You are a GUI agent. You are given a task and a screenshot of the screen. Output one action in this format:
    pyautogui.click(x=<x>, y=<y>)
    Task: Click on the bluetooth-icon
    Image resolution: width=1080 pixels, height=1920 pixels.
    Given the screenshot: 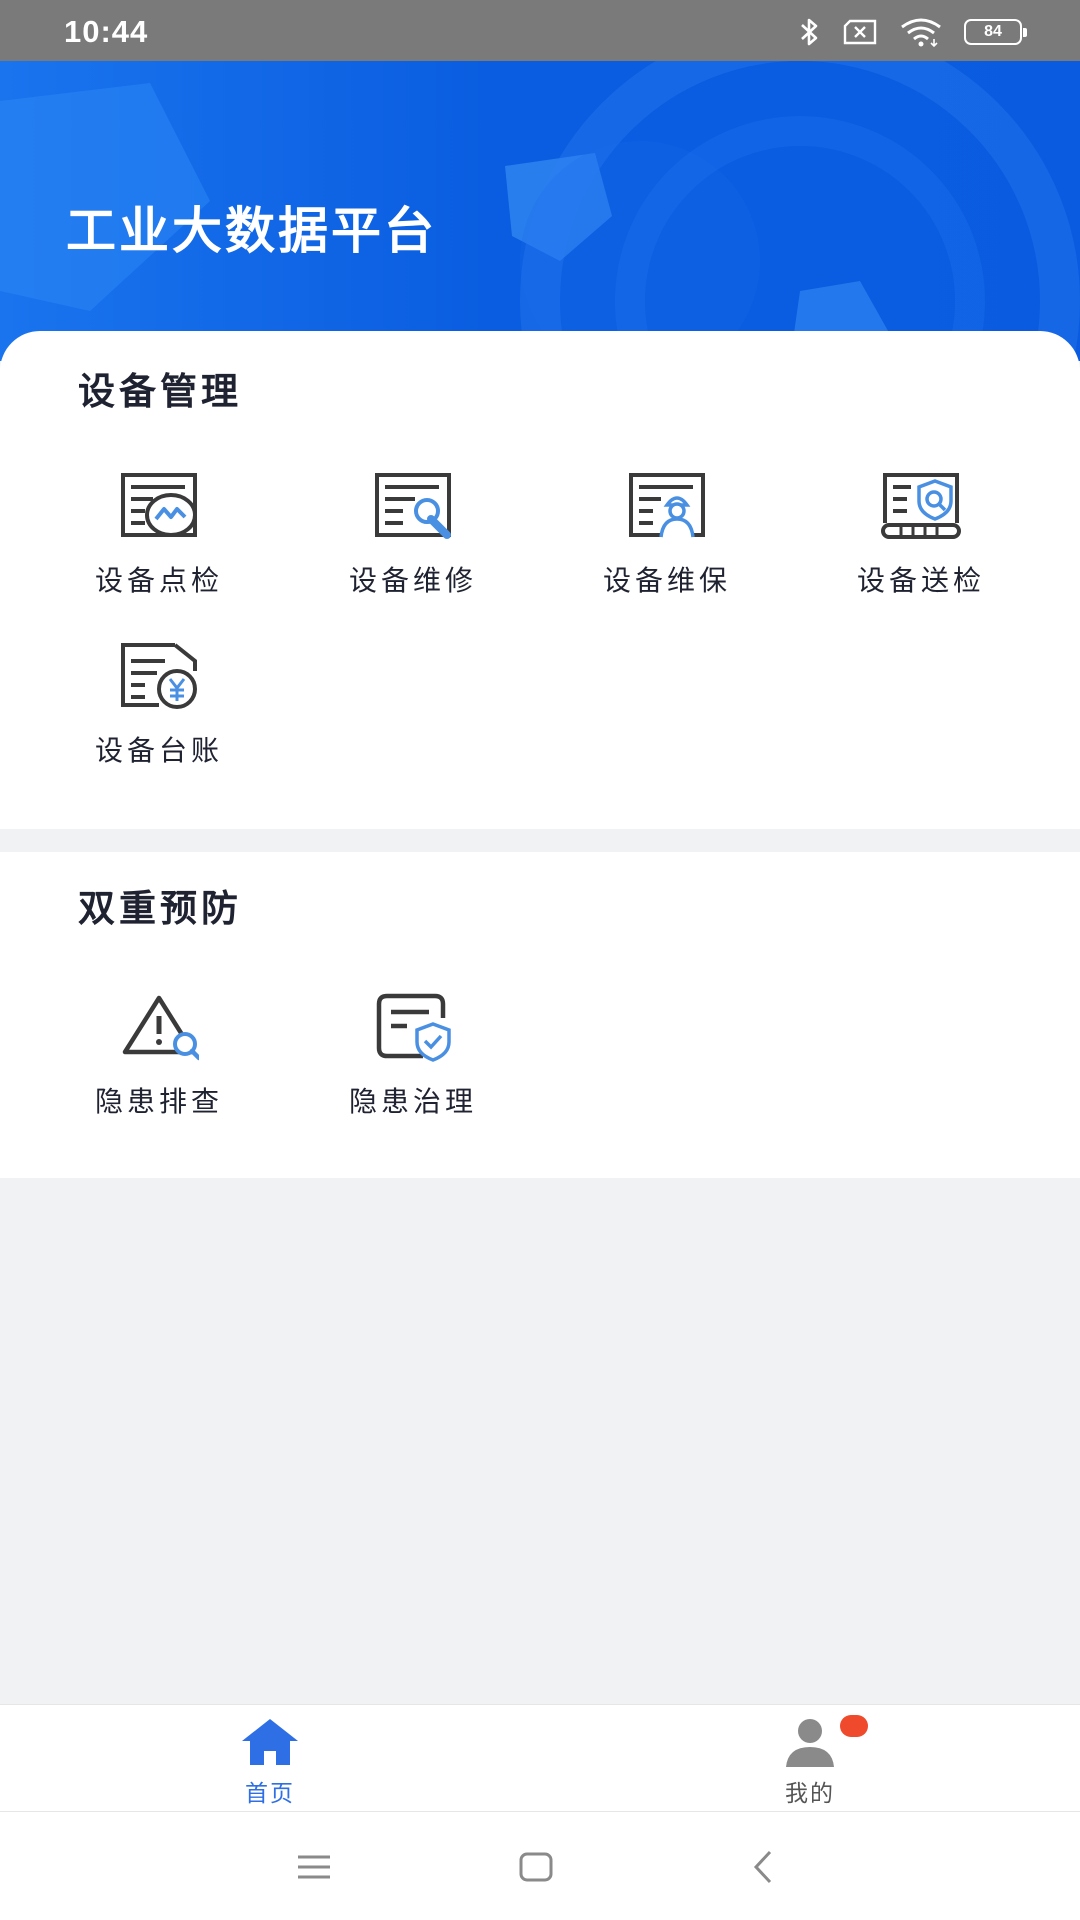 What is the action you would take?
    pyautogui.click(x=809, y=32)
    